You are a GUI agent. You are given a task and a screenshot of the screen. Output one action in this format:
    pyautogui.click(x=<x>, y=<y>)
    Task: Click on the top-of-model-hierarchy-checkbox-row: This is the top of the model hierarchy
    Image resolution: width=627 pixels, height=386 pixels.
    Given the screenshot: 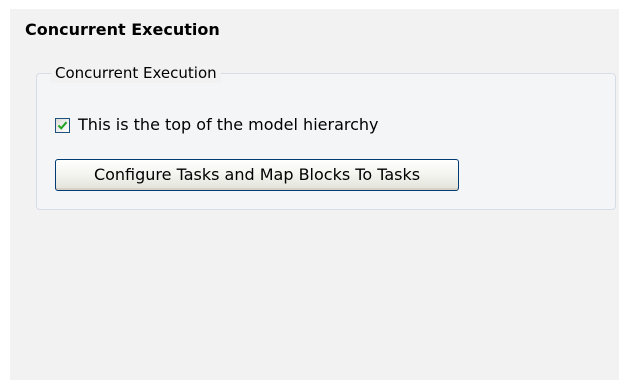 What is the action you would take?
    pyautogui.click(x=217, y=125)
    